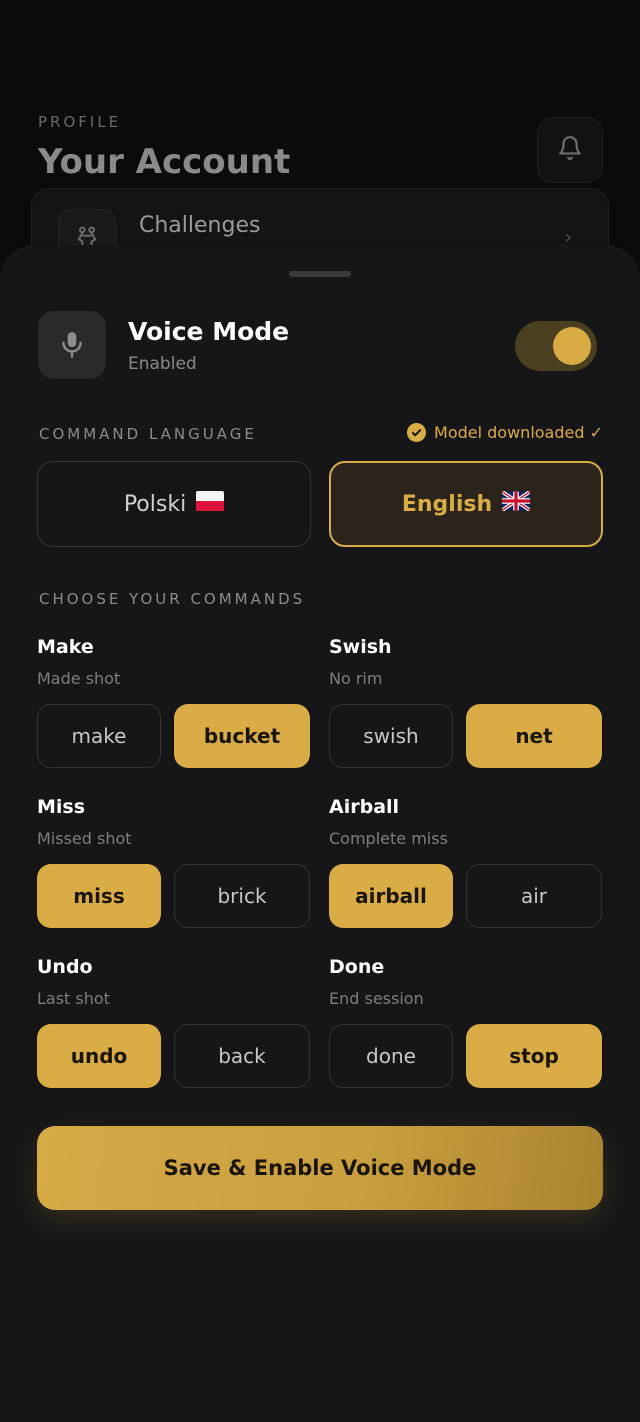  What do you see at coordinates (447, 504) in the screenshot?
I see `language-label: English` at bounding box center [447, 504].